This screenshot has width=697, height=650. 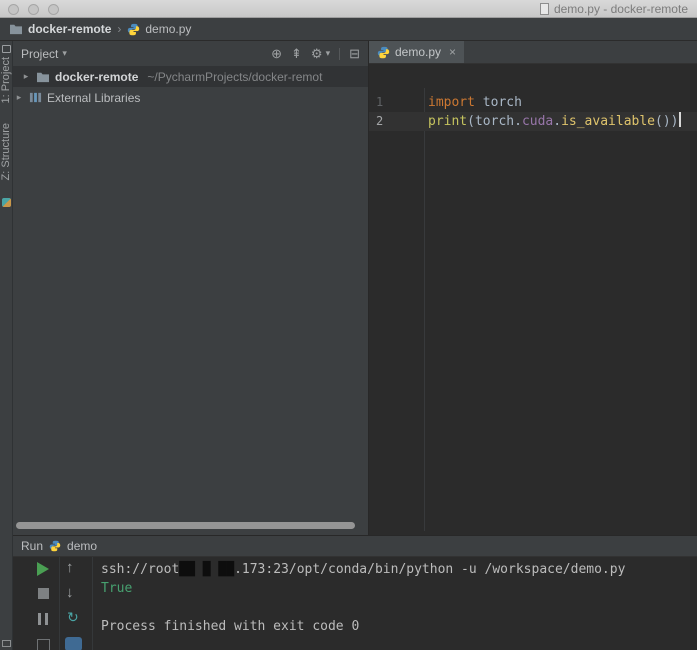 I want to click on libraries-icon, so click(x=35, y=97).